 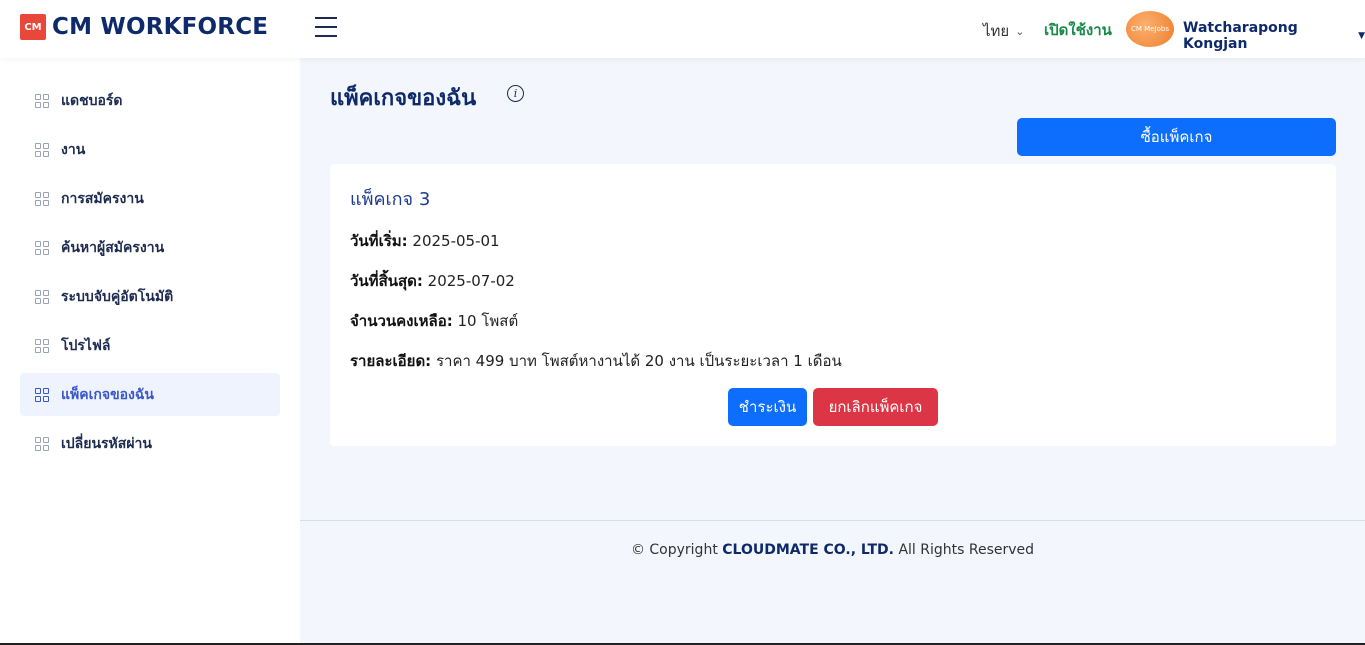 I want to click on detail-label: รายละเอียด:, so click(x=391, y=361).